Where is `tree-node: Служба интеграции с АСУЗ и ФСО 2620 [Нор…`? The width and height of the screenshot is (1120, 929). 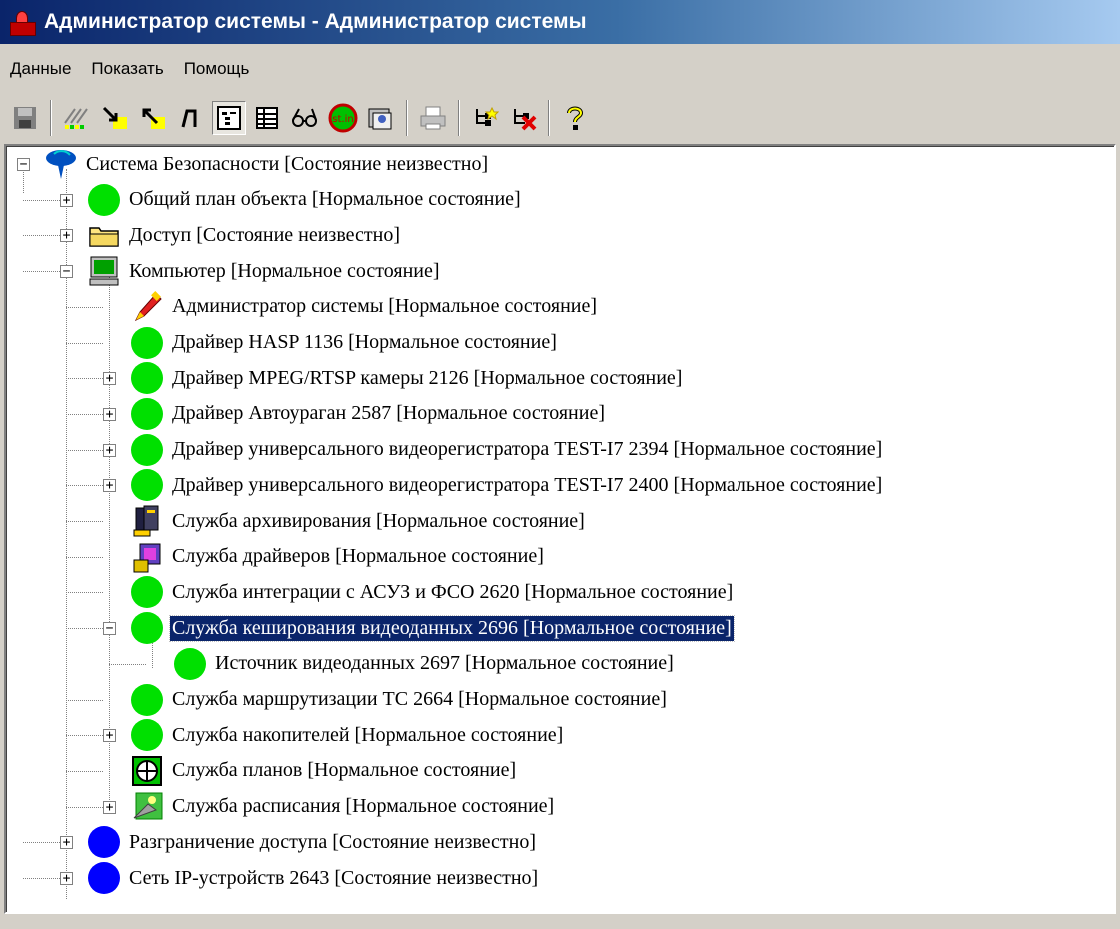
tree-node: Служба интеграции с АСУЗ и ФСО 2620 [Нор… is located at coordinates (432, 592).